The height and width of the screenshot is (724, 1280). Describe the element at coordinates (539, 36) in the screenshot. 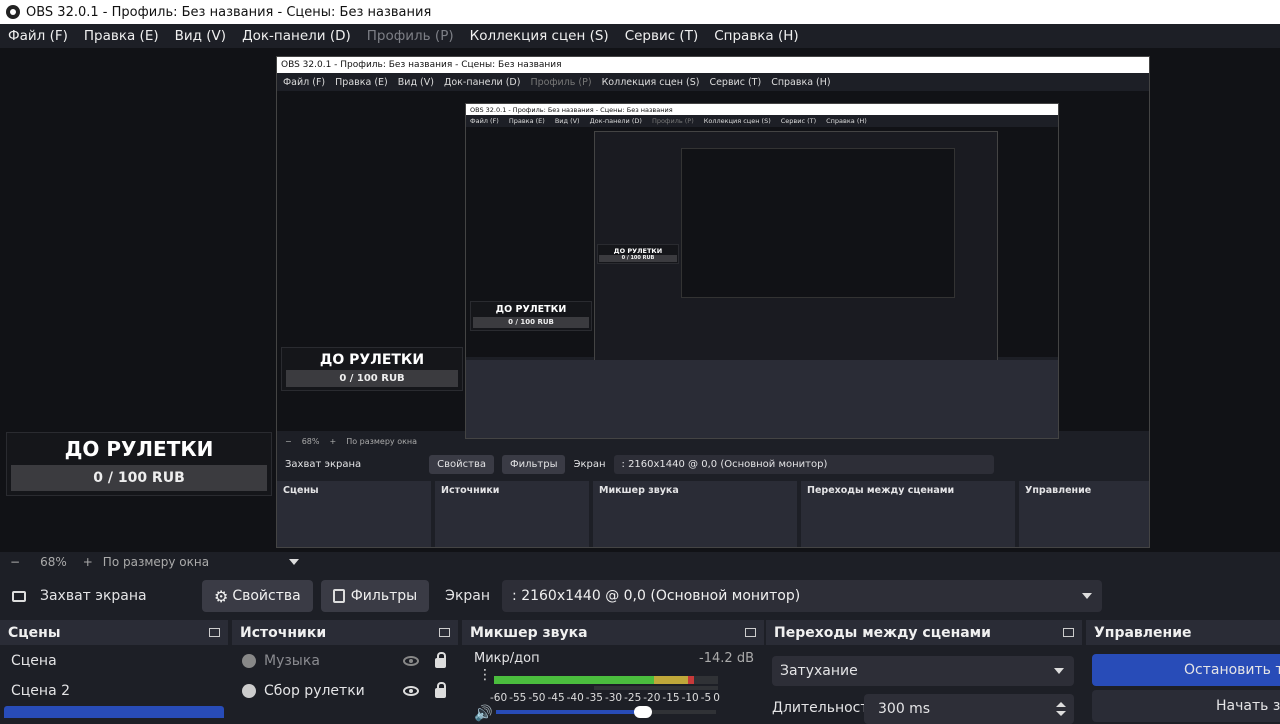

I see `menu-scene-collection: Коллекция сцен (S)` at that location.